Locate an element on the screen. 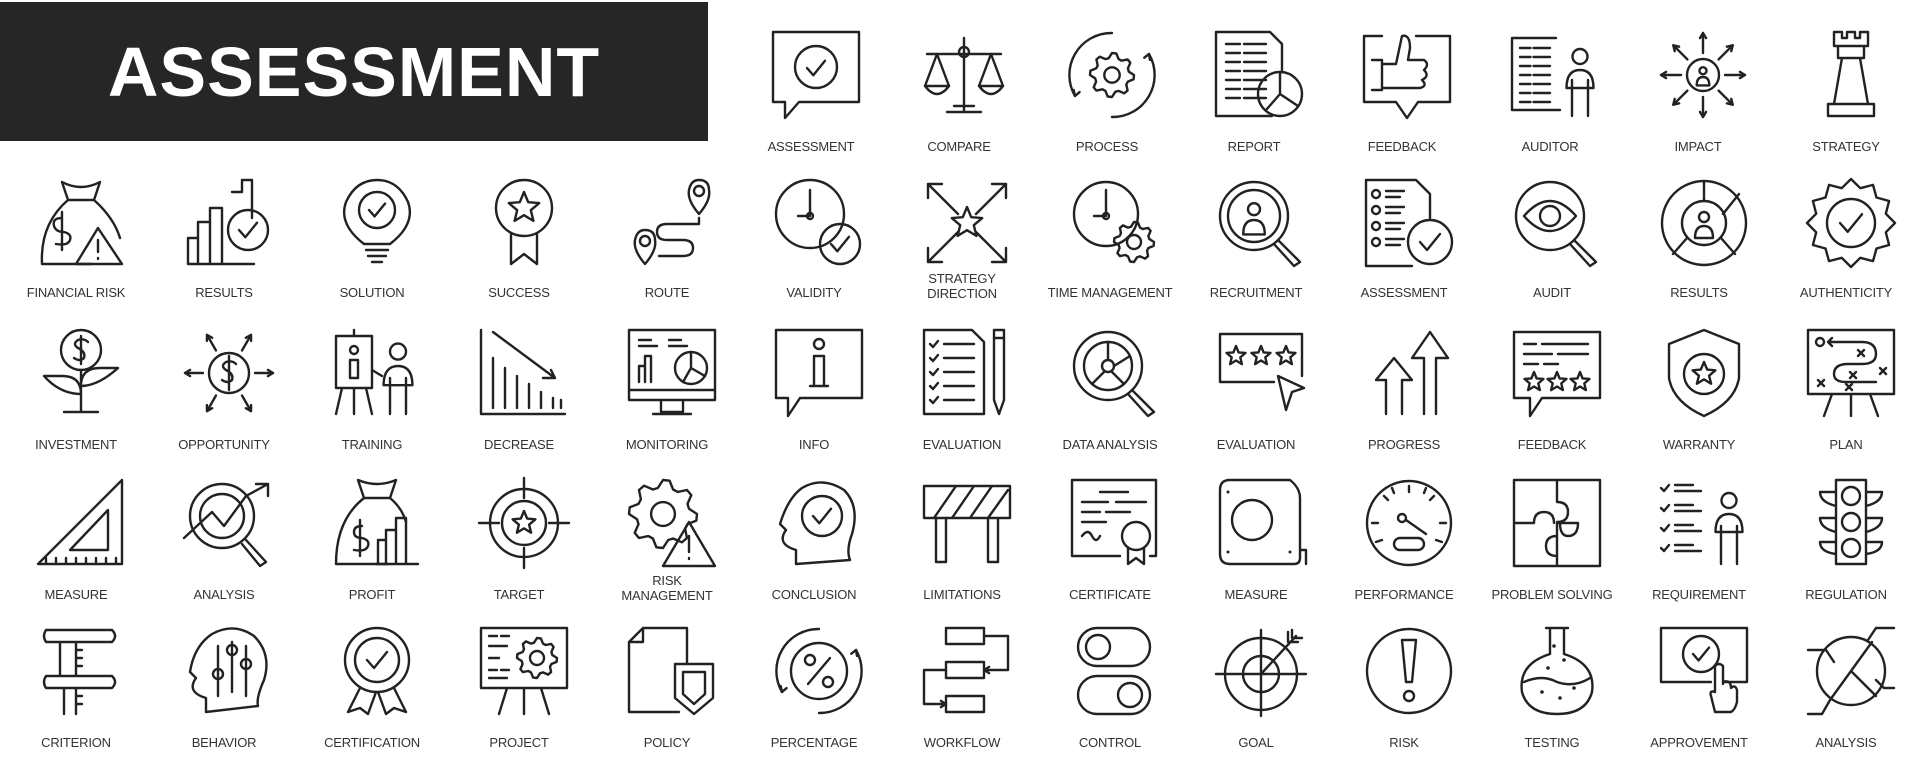  magnifier-pie-icon is located at coordinates (1114, 374).